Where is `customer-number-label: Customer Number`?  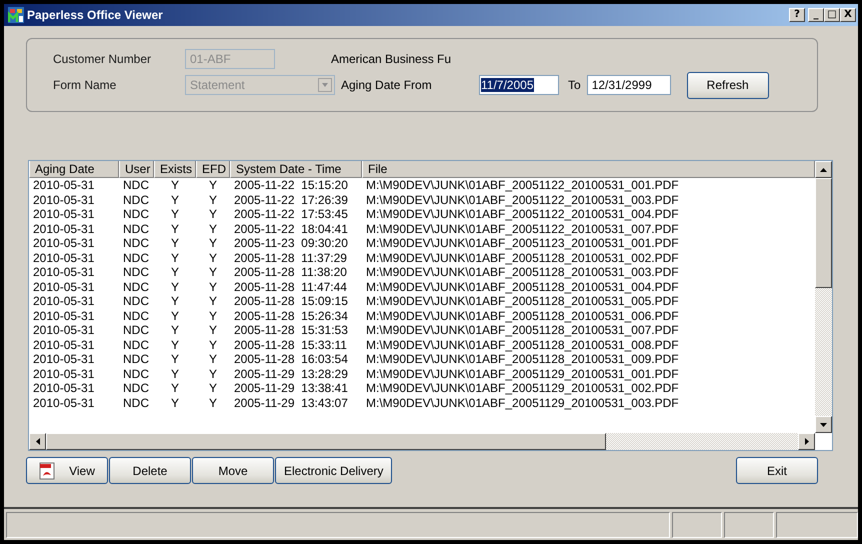 customer-number-label: Customer Number is located at coordinates (102, 59).